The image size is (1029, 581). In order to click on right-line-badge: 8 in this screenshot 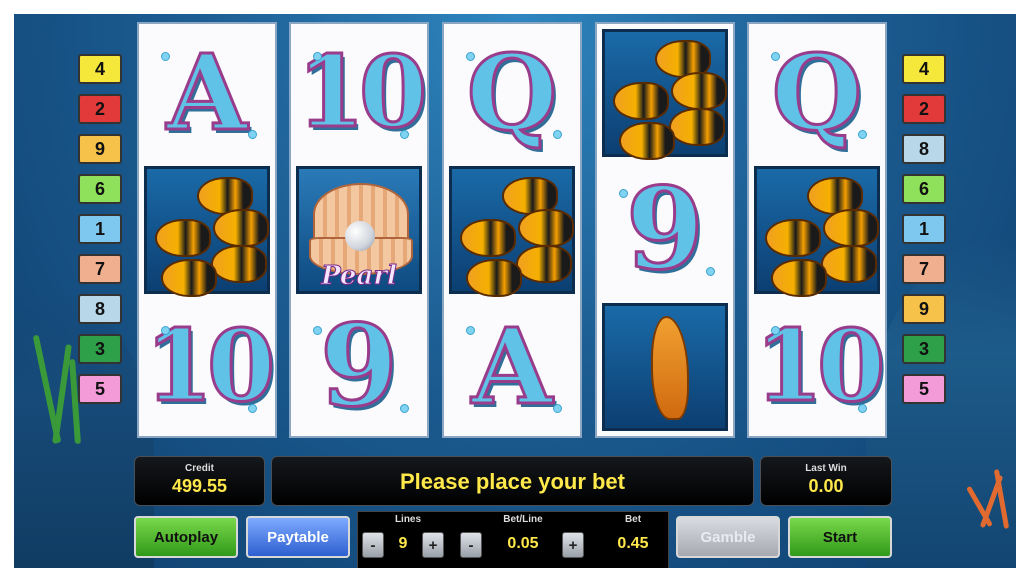, I will do `click(924, 149)`.